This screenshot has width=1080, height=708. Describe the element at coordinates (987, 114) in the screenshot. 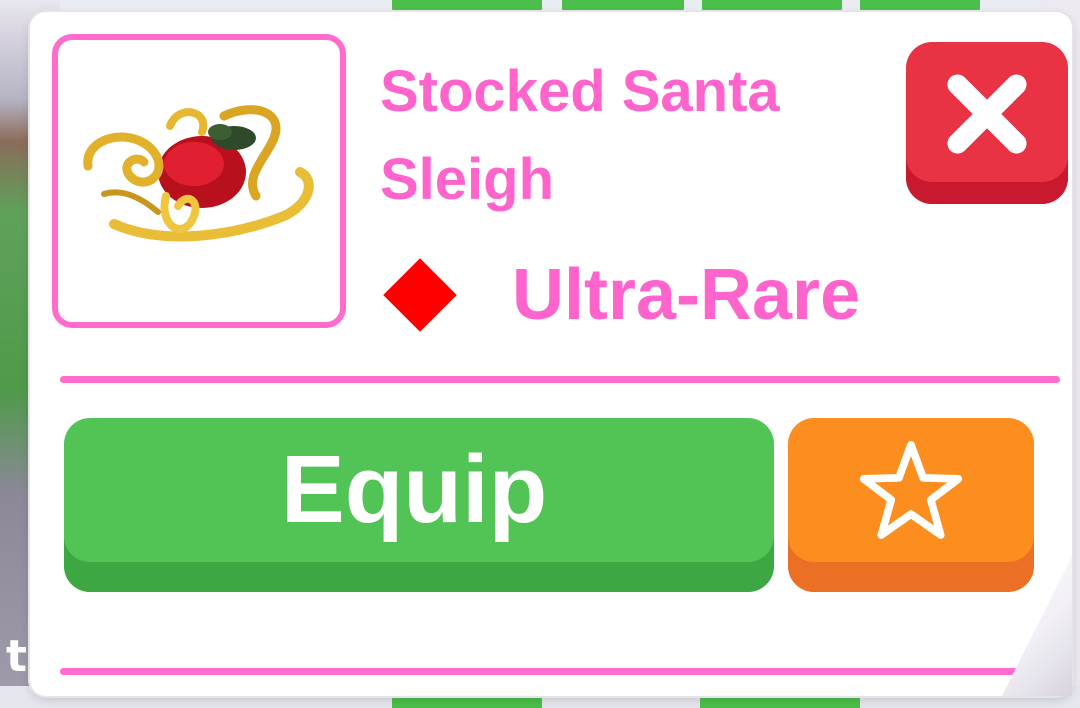

I see `close-icon` at that location.